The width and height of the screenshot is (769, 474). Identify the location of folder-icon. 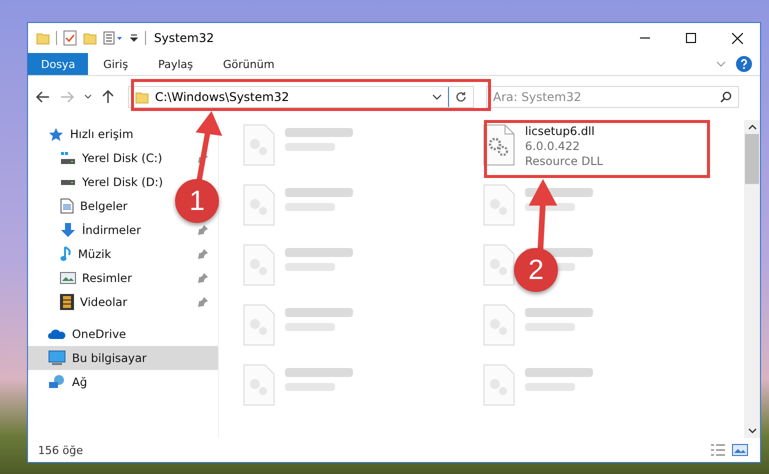
(142, 97).